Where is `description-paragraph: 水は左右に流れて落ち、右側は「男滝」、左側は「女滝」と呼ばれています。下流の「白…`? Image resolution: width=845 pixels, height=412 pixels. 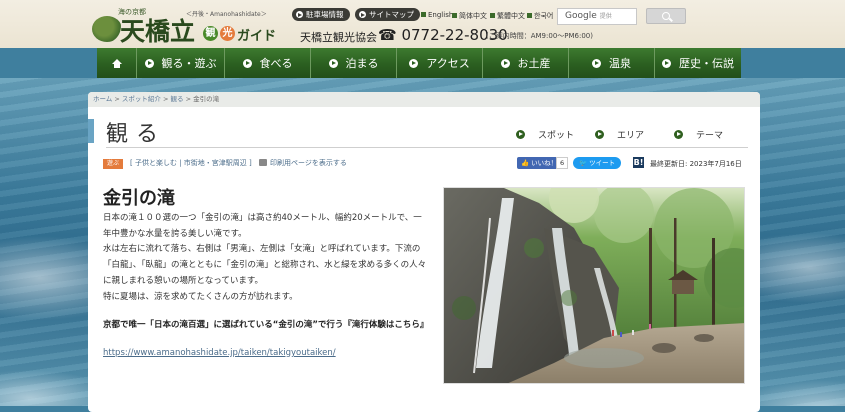 description-paragraph: 水は左右に流れて落ち、右側は「男滝」、左側は「女滝」と呼ばれています。下流の「白… is located at coordinates (265, 265).